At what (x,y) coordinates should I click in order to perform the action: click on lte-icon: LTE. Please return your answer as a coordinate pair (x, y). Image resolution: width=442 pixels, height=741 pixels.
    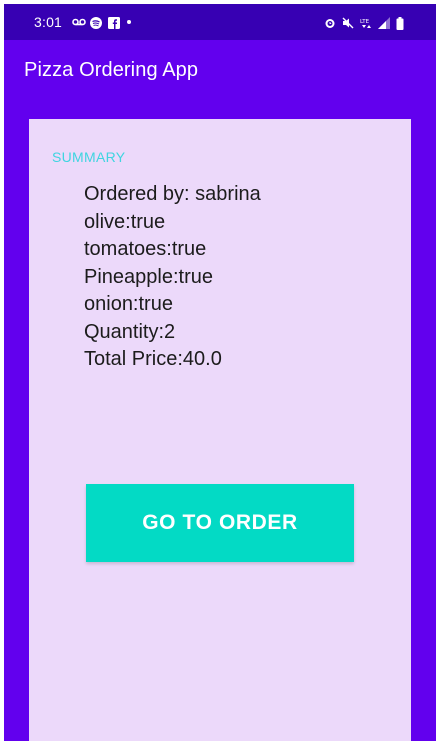
    Looking at the image, I should click on (366, 22).